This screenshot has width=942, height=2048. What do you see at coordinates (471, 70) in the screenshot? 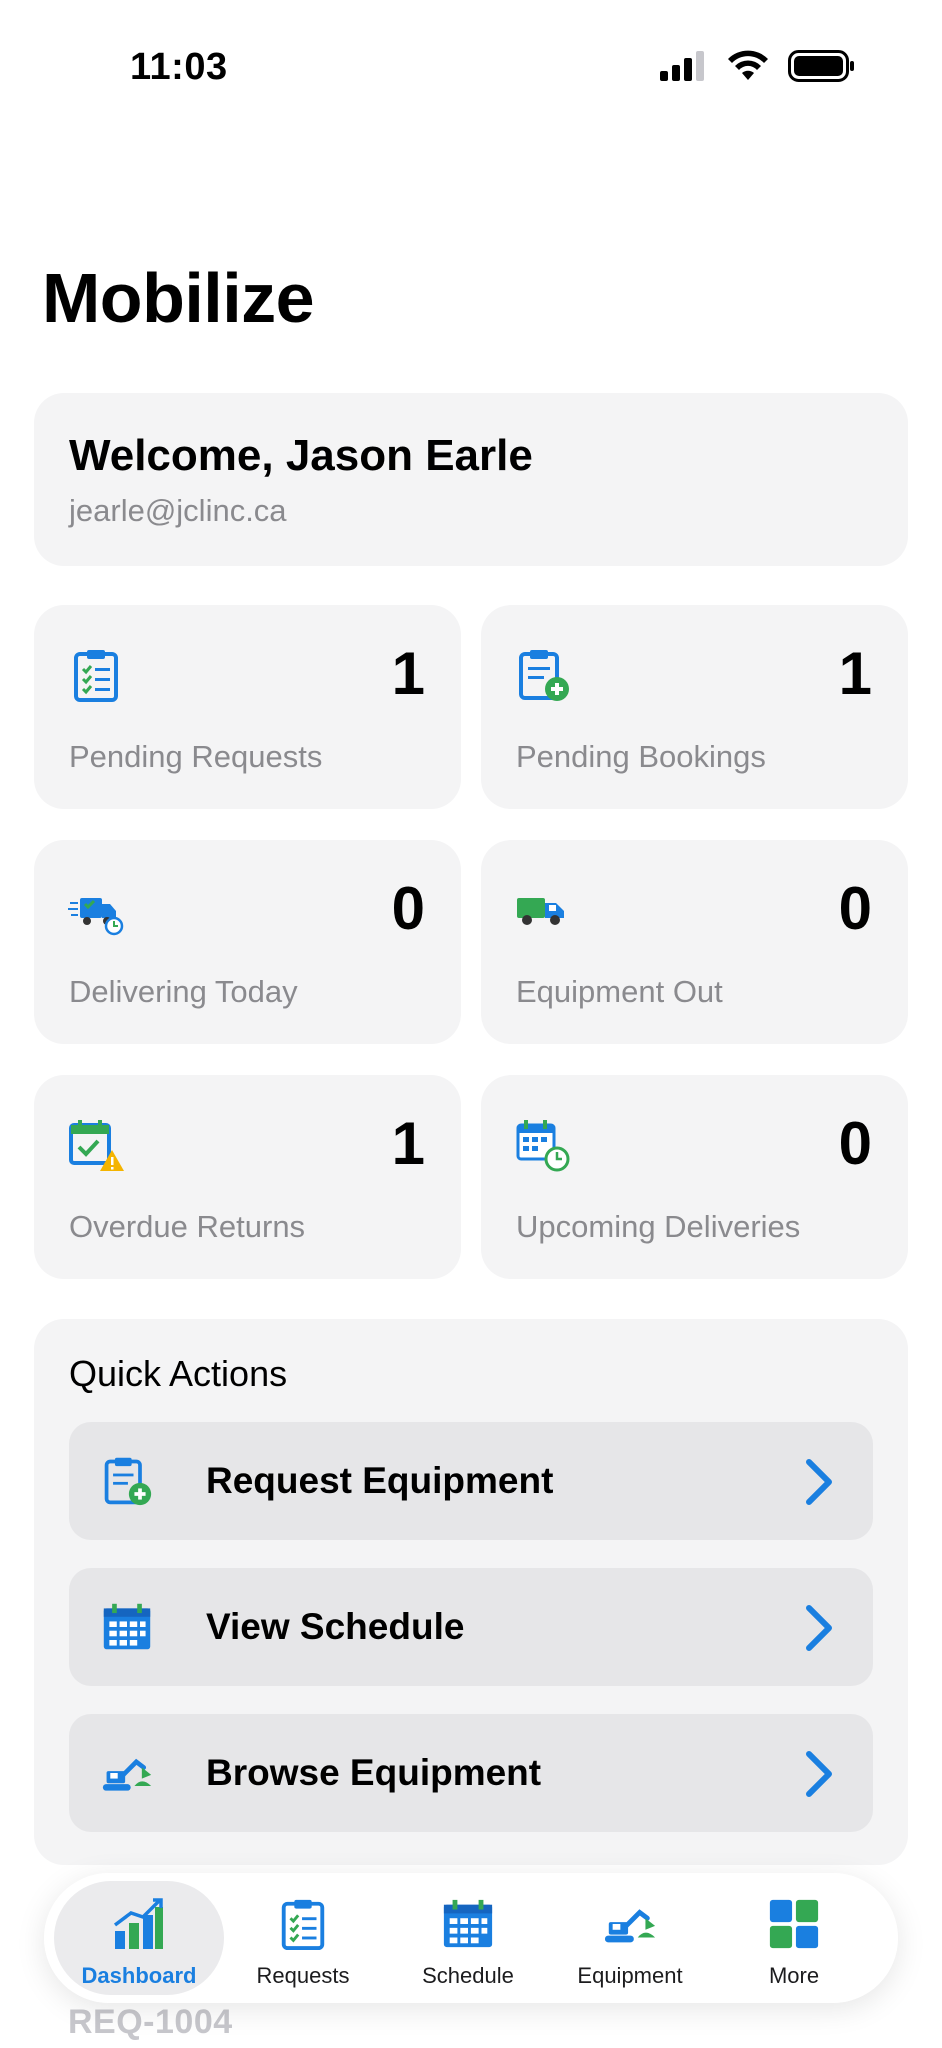
I see `status-bar: 11:03` at bounding box center [471, 70].